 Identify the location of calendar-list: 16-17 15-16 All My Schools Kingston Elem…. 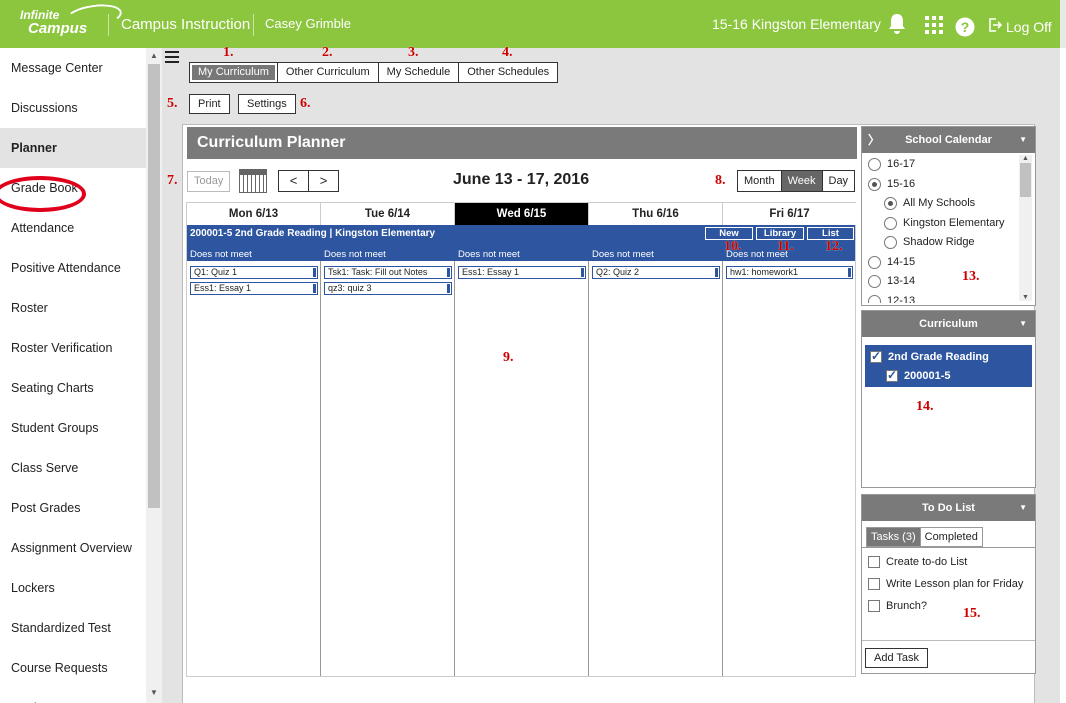
(948, 228).